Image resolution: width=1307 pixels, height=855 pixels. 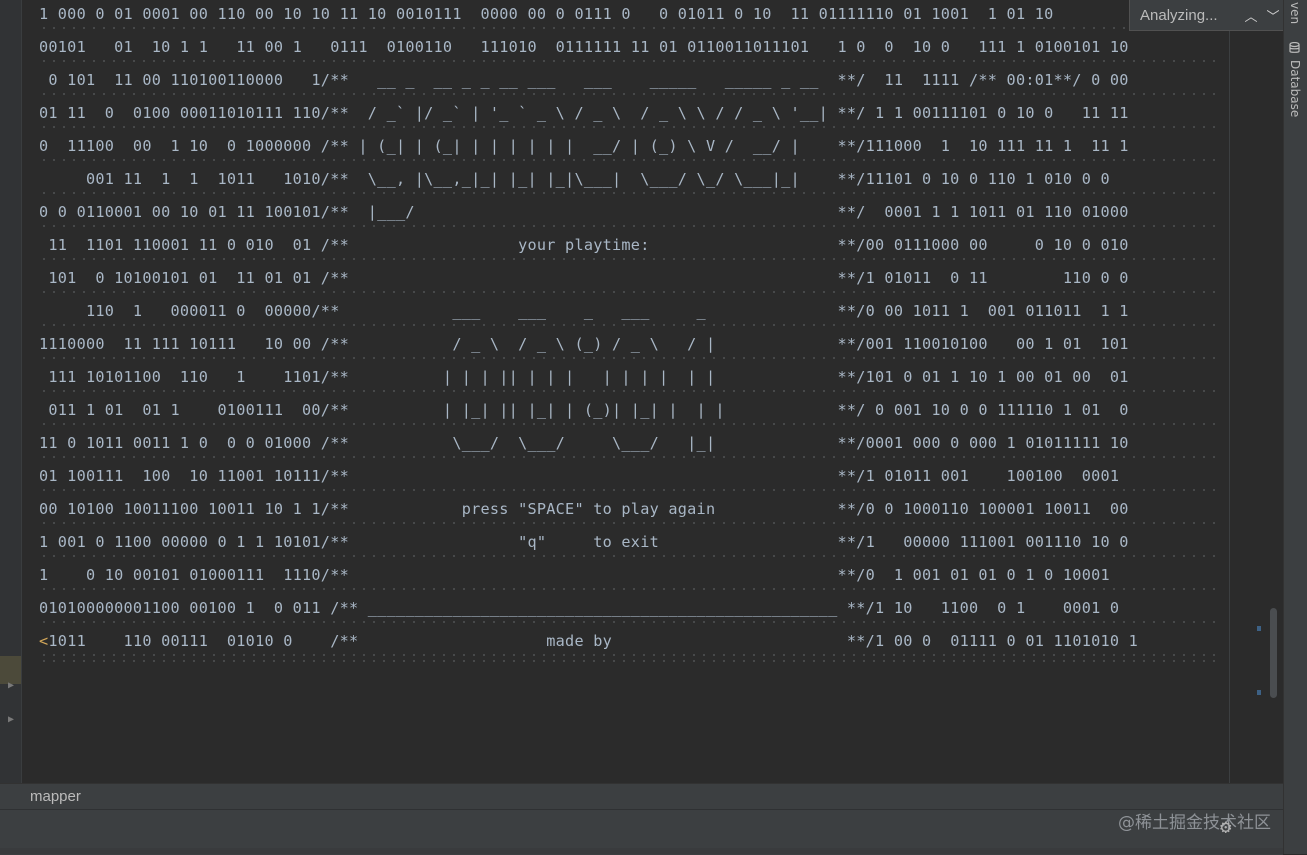 What do you see at coordinates (641, 796) in the screenshot?
I see `breadcrumb-bar: mapper` at bounding box center [641, 796].